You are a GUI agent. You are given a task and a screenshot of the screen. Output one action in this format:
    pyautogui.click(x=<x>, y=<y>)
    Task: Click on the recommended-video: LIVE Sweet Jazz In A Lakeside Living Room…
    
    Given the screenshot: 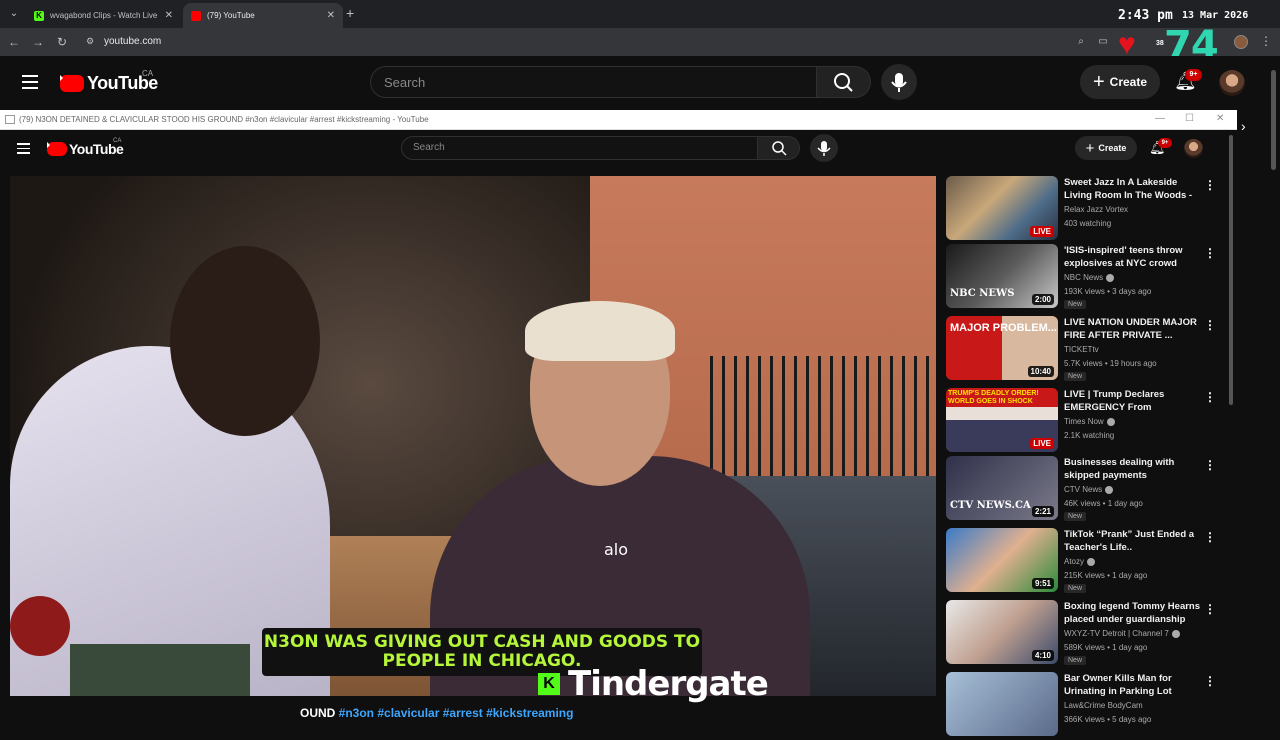 What is the action you would take?
    pyautogui.click(x=1086, y=210)
    